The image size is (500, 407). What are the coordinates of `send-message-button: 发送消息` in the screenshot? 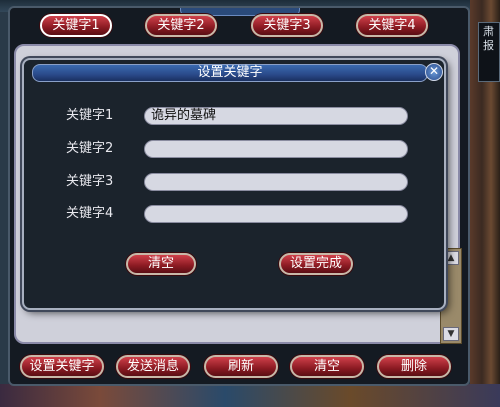 It's located at (153, 366).